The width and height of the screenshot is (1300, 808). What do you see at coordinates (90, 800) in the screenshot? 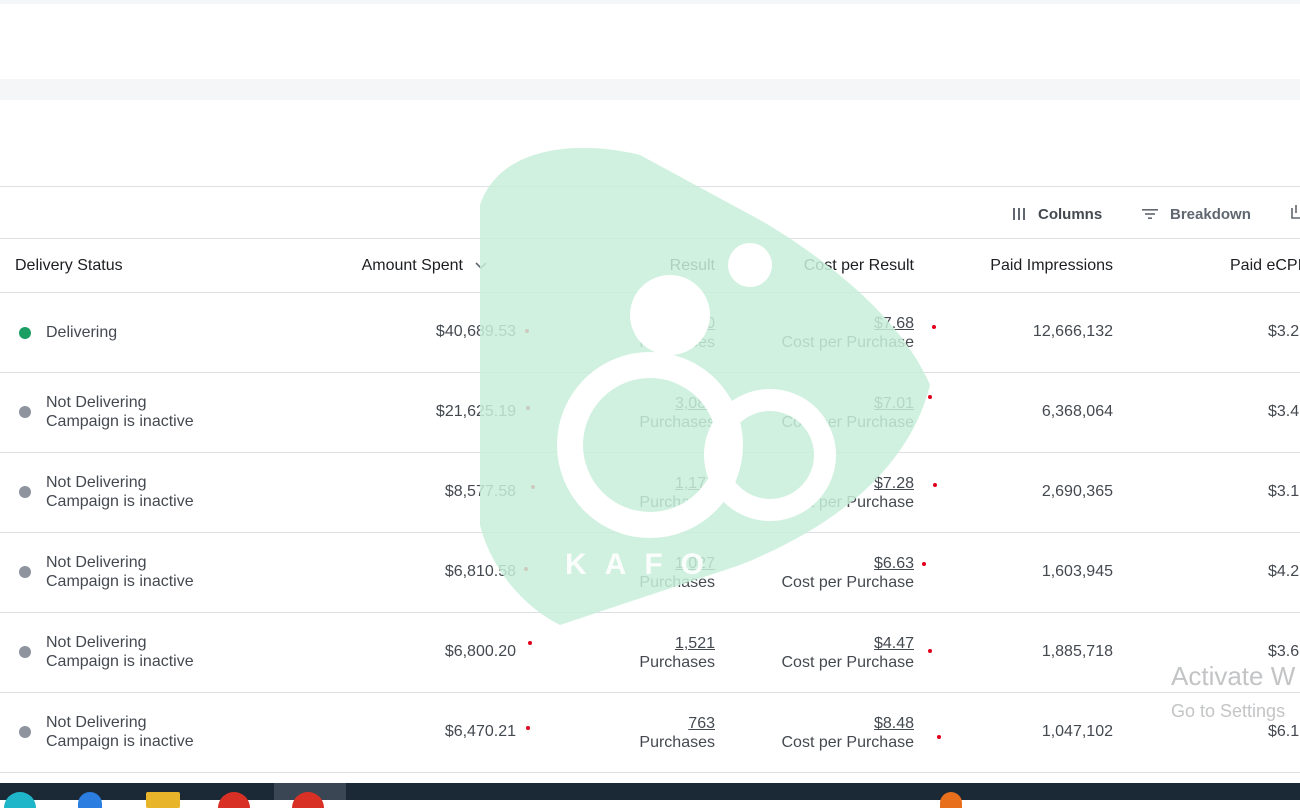
I see `taskbar-app-icon` at bounding box center [90, 800].